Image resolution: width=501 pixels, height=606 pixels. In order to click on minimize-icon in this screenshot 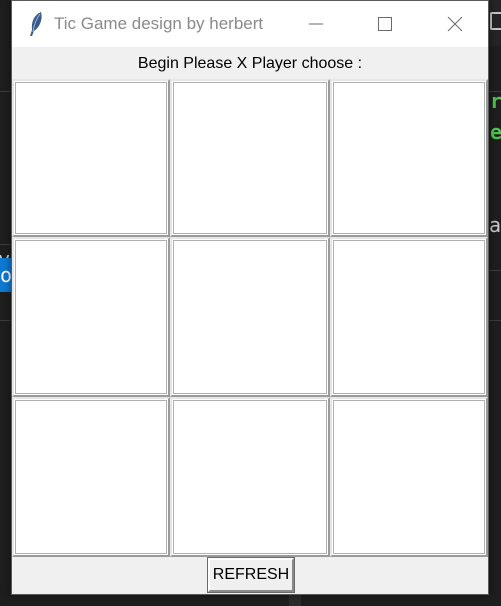, I will do `click(316, 24)`.